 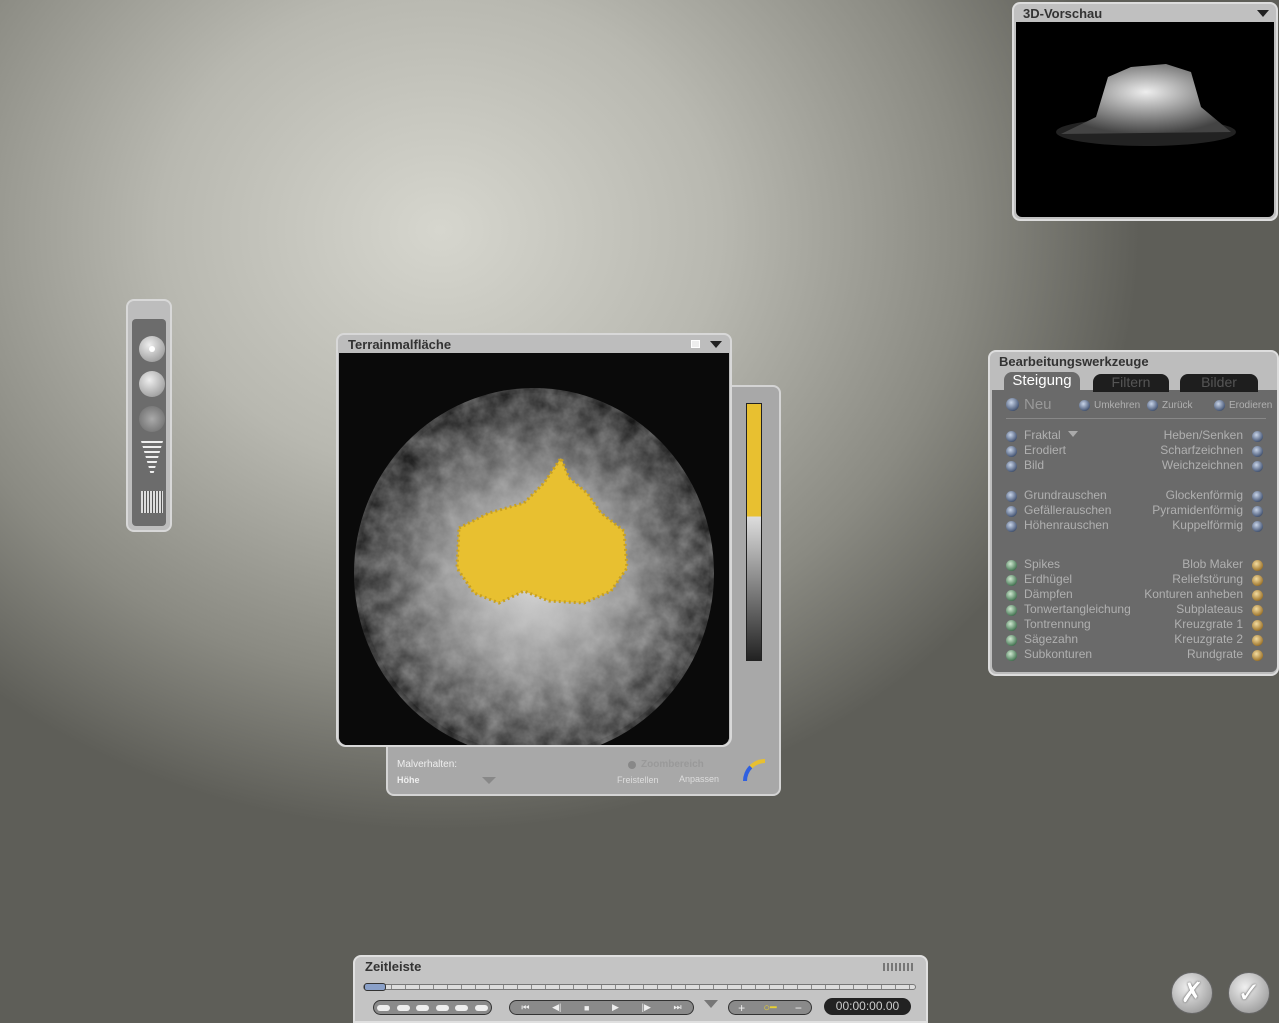 What do you see at coordinates (1084, 405) in the screenshot?
I see `invert-icon` at bounding box center [1084, 405].